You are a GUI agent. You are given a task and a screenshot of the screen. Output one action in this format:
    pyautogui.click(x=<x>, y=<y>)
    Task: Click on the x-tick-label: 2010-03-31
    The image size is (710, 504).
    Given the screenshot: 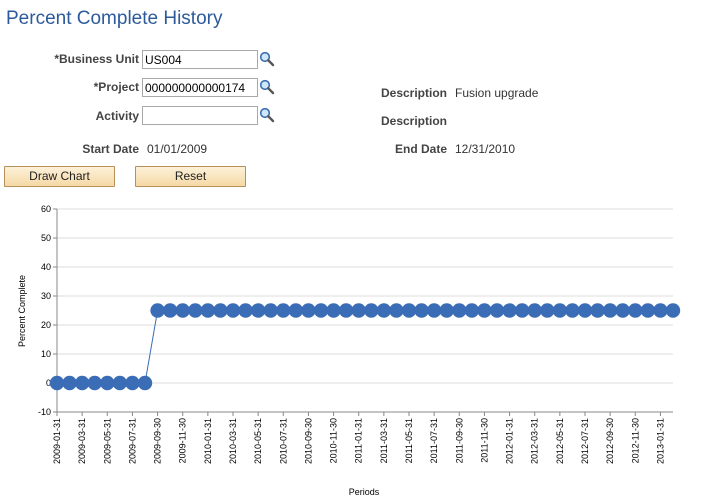 What is the action you would take?
    pyautogui.click(x=233, y=441)
    